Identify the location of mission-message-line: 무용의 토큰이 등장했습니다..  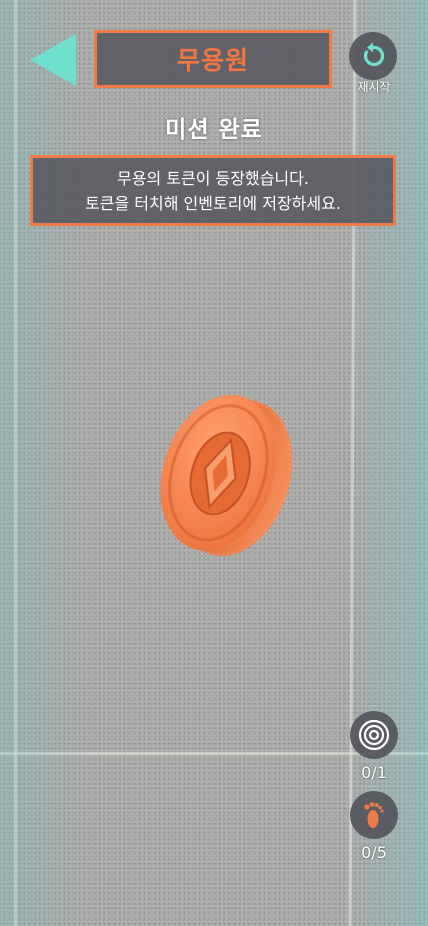
(213, 178).